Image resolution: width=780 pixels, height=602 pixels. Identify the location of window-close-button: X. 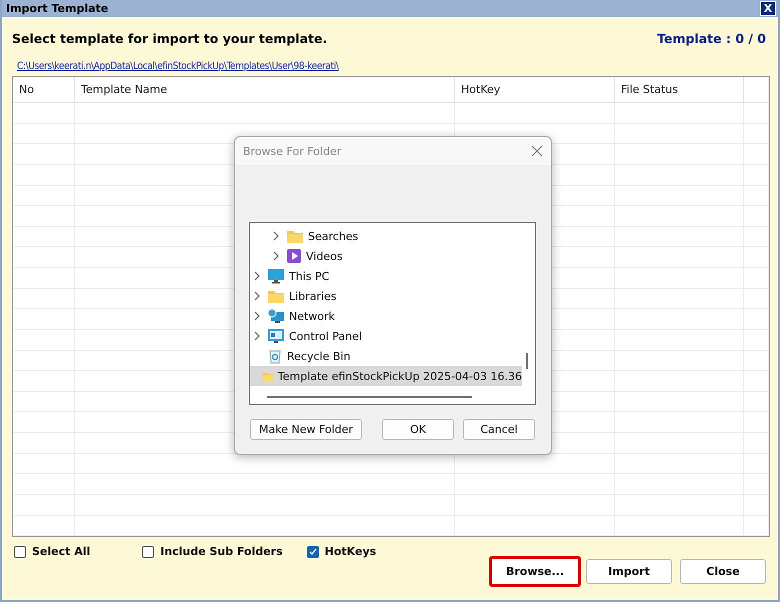
(768, 8).